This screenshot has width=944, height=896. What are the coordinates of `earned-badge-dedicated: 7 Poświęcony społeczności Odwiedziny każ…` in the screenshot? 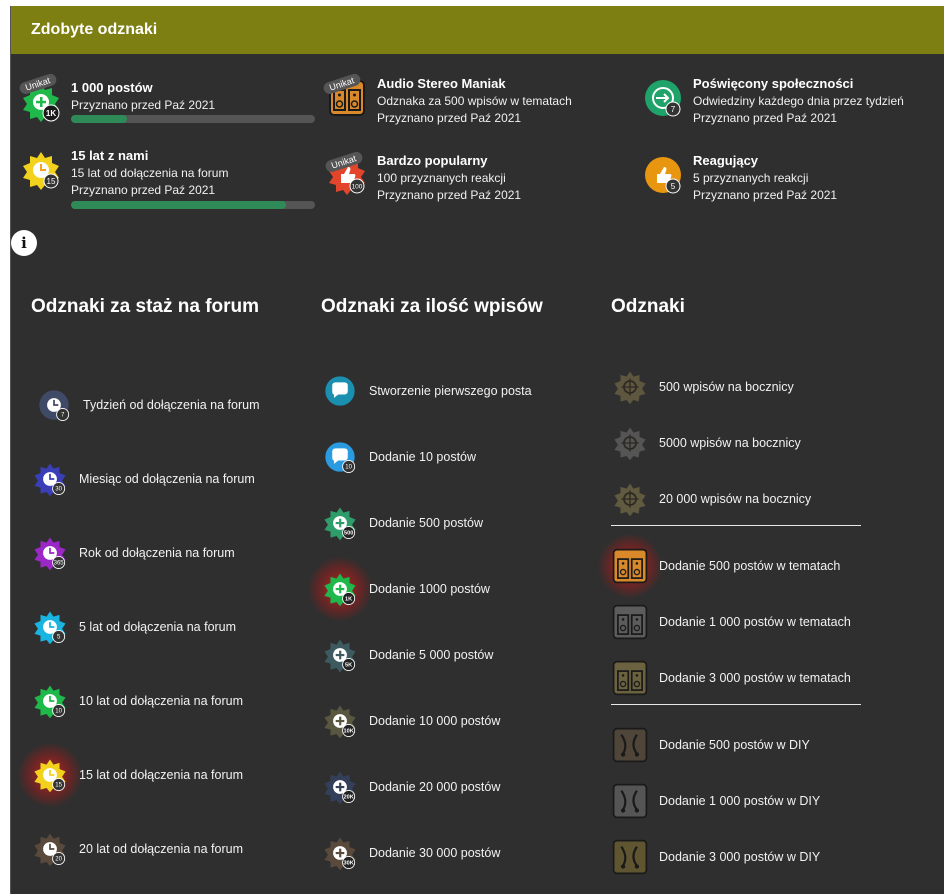 It's located at (791, 106).